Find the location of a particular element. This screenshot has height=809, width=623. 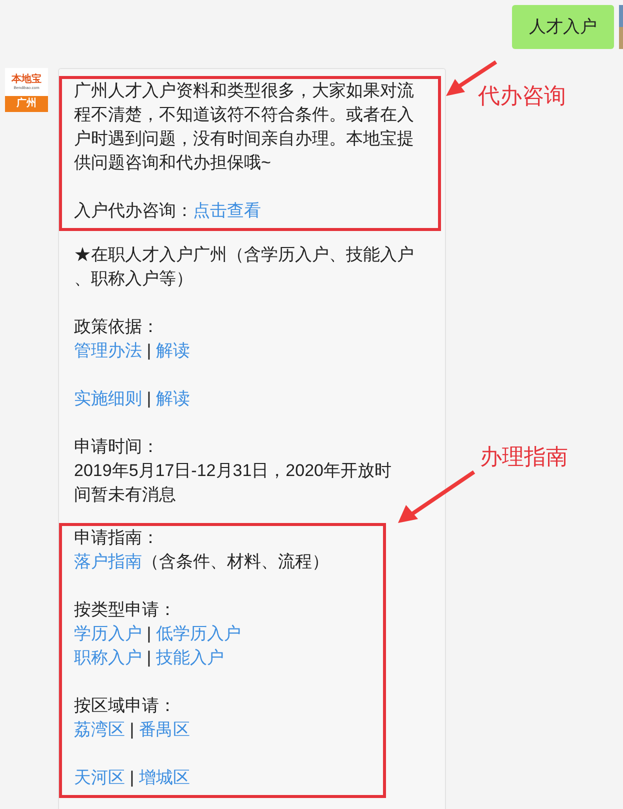

message-text: 按区域申请： is located at coordinates (125, 706).